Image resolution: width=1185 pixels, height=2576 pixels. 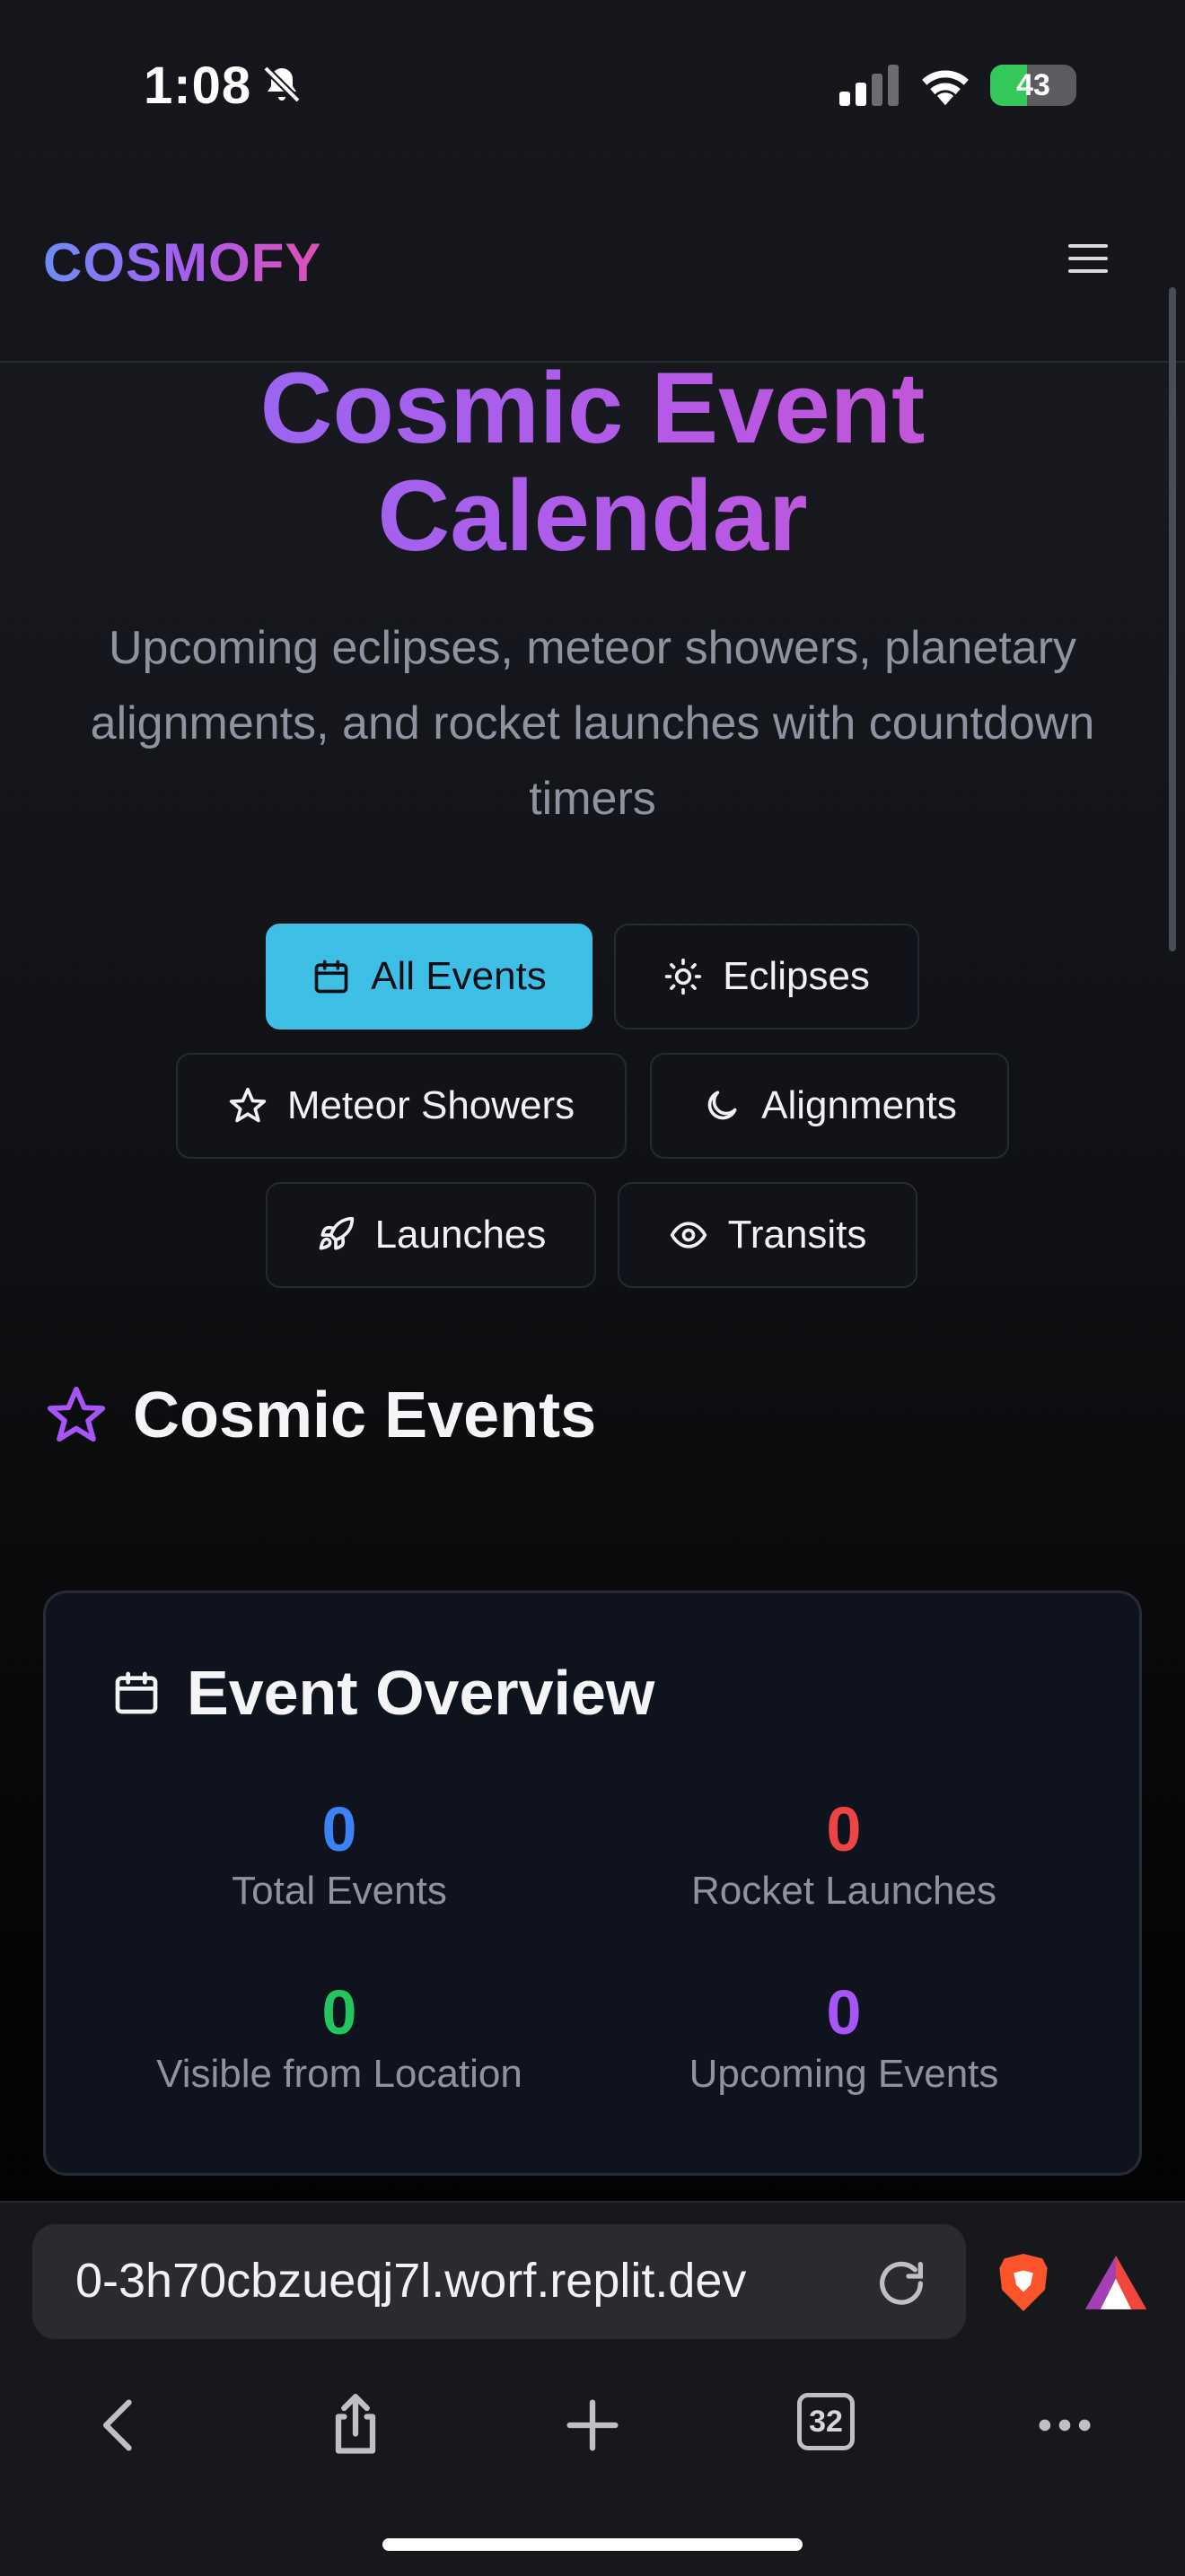 I want to click on rewards-triangle-icon, so click(x=1116, y=2282).